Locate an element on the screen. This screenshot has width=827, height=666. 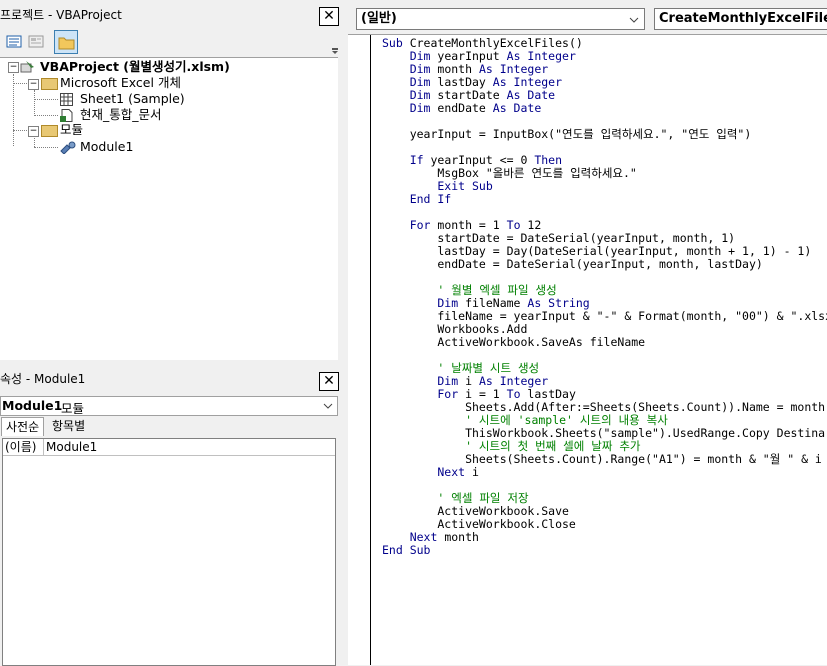
code-comment: ' 시트에 'sample' 시트의 내용 복사 is located at coordinates (525, 420).